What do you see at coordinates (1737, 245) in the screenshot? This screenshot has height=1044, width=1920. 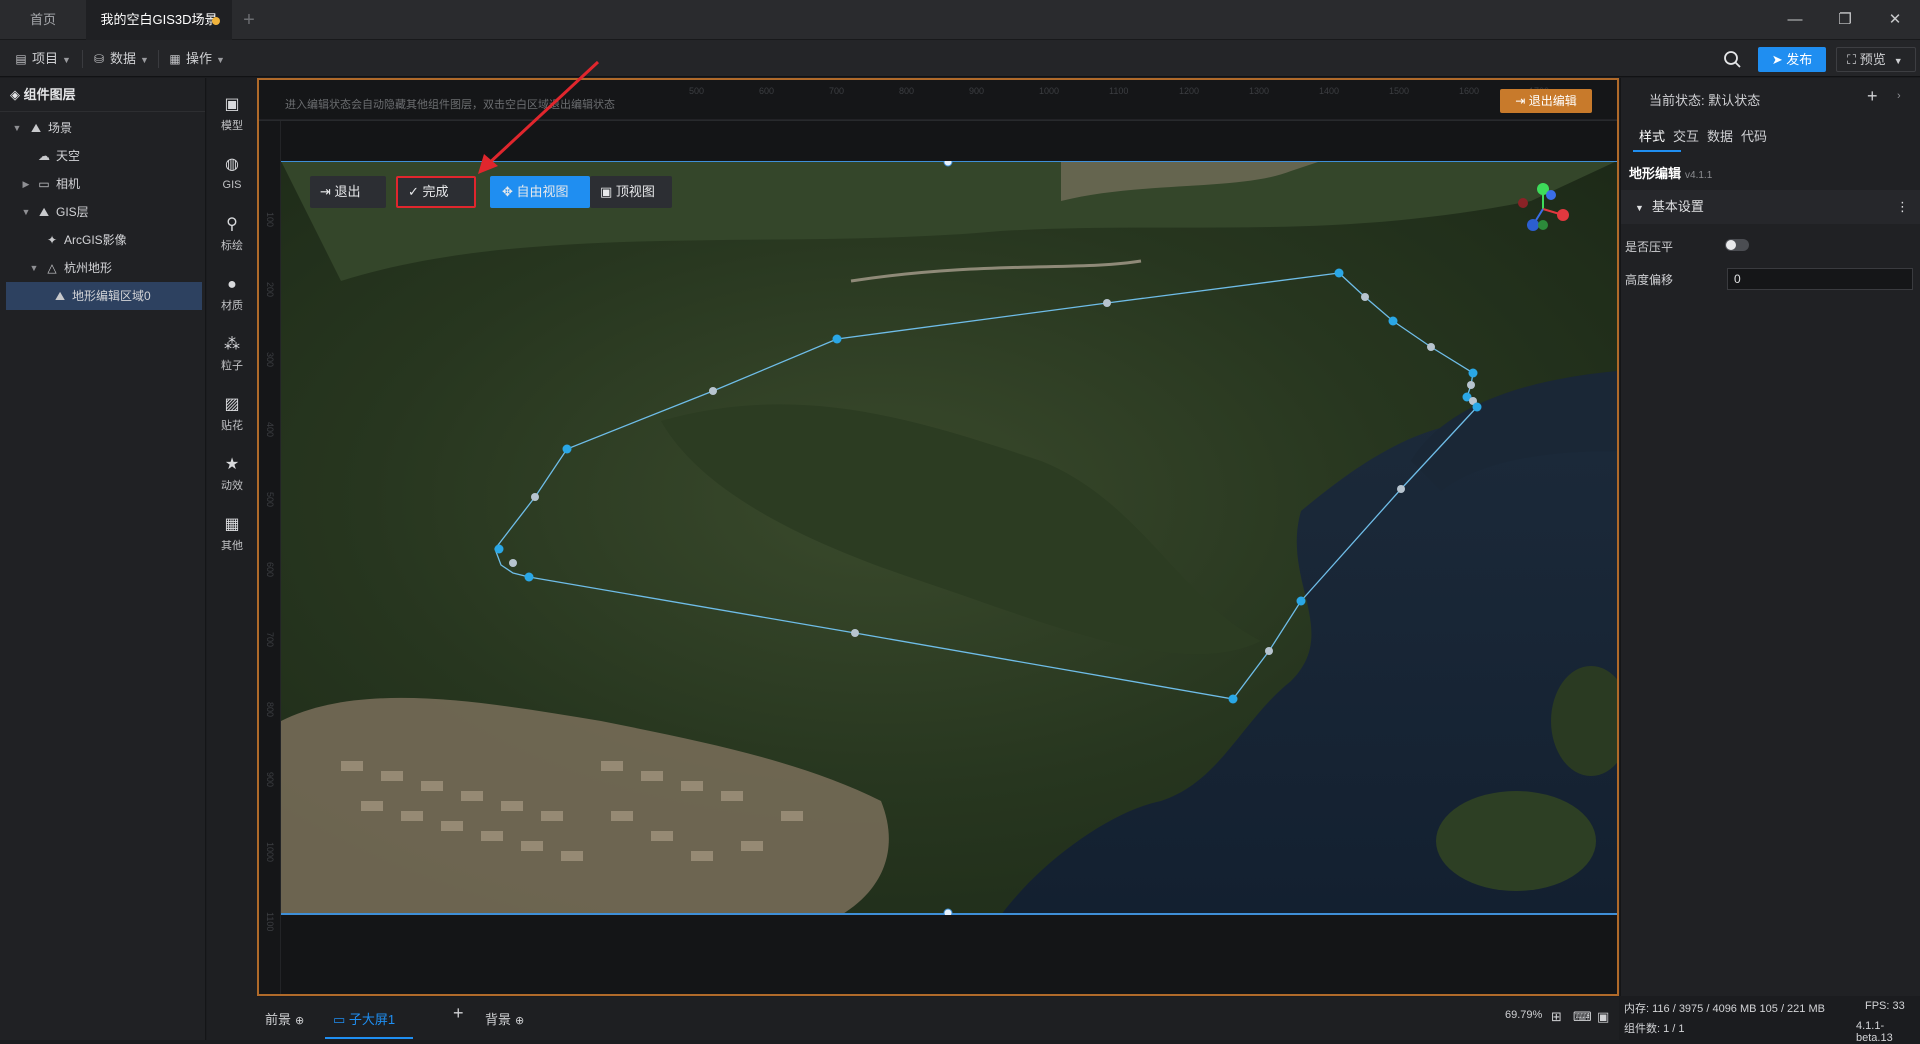 I see `flatten-toggle` at bounding box center [1737, 245].